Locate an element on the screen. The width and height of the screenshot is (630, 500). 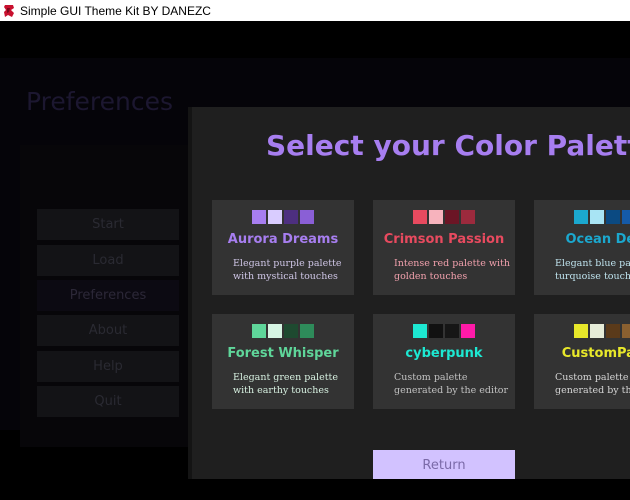
palette-name: Forest Whisper is located at coordinates (283, 353).